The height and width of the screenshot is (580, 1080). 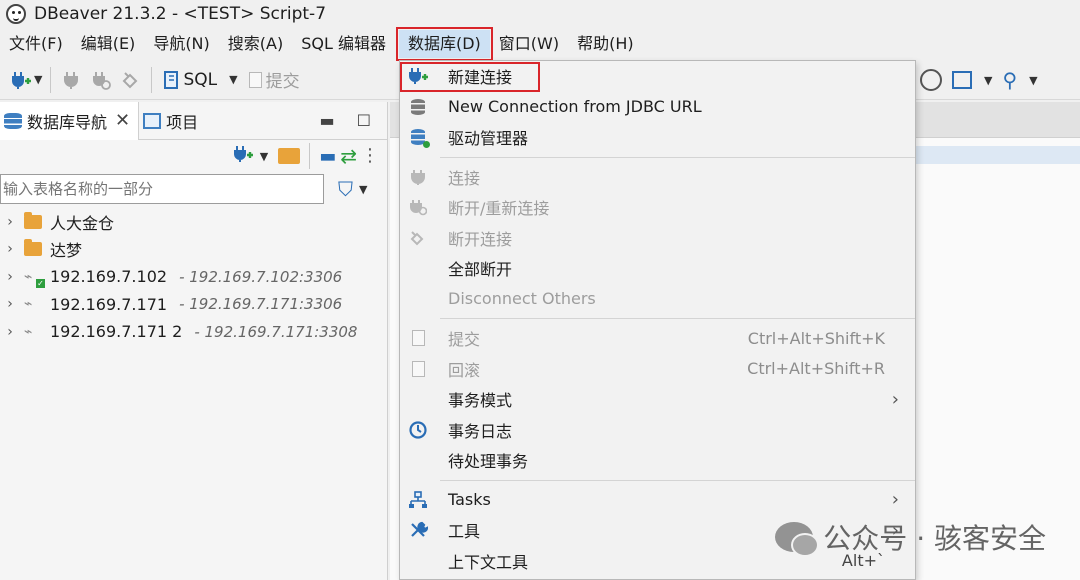 What do you see at coordinates (28, 331) in the screenshot?
I see `connection-plug-icon: ⌁` at bounding box center [28, 331].